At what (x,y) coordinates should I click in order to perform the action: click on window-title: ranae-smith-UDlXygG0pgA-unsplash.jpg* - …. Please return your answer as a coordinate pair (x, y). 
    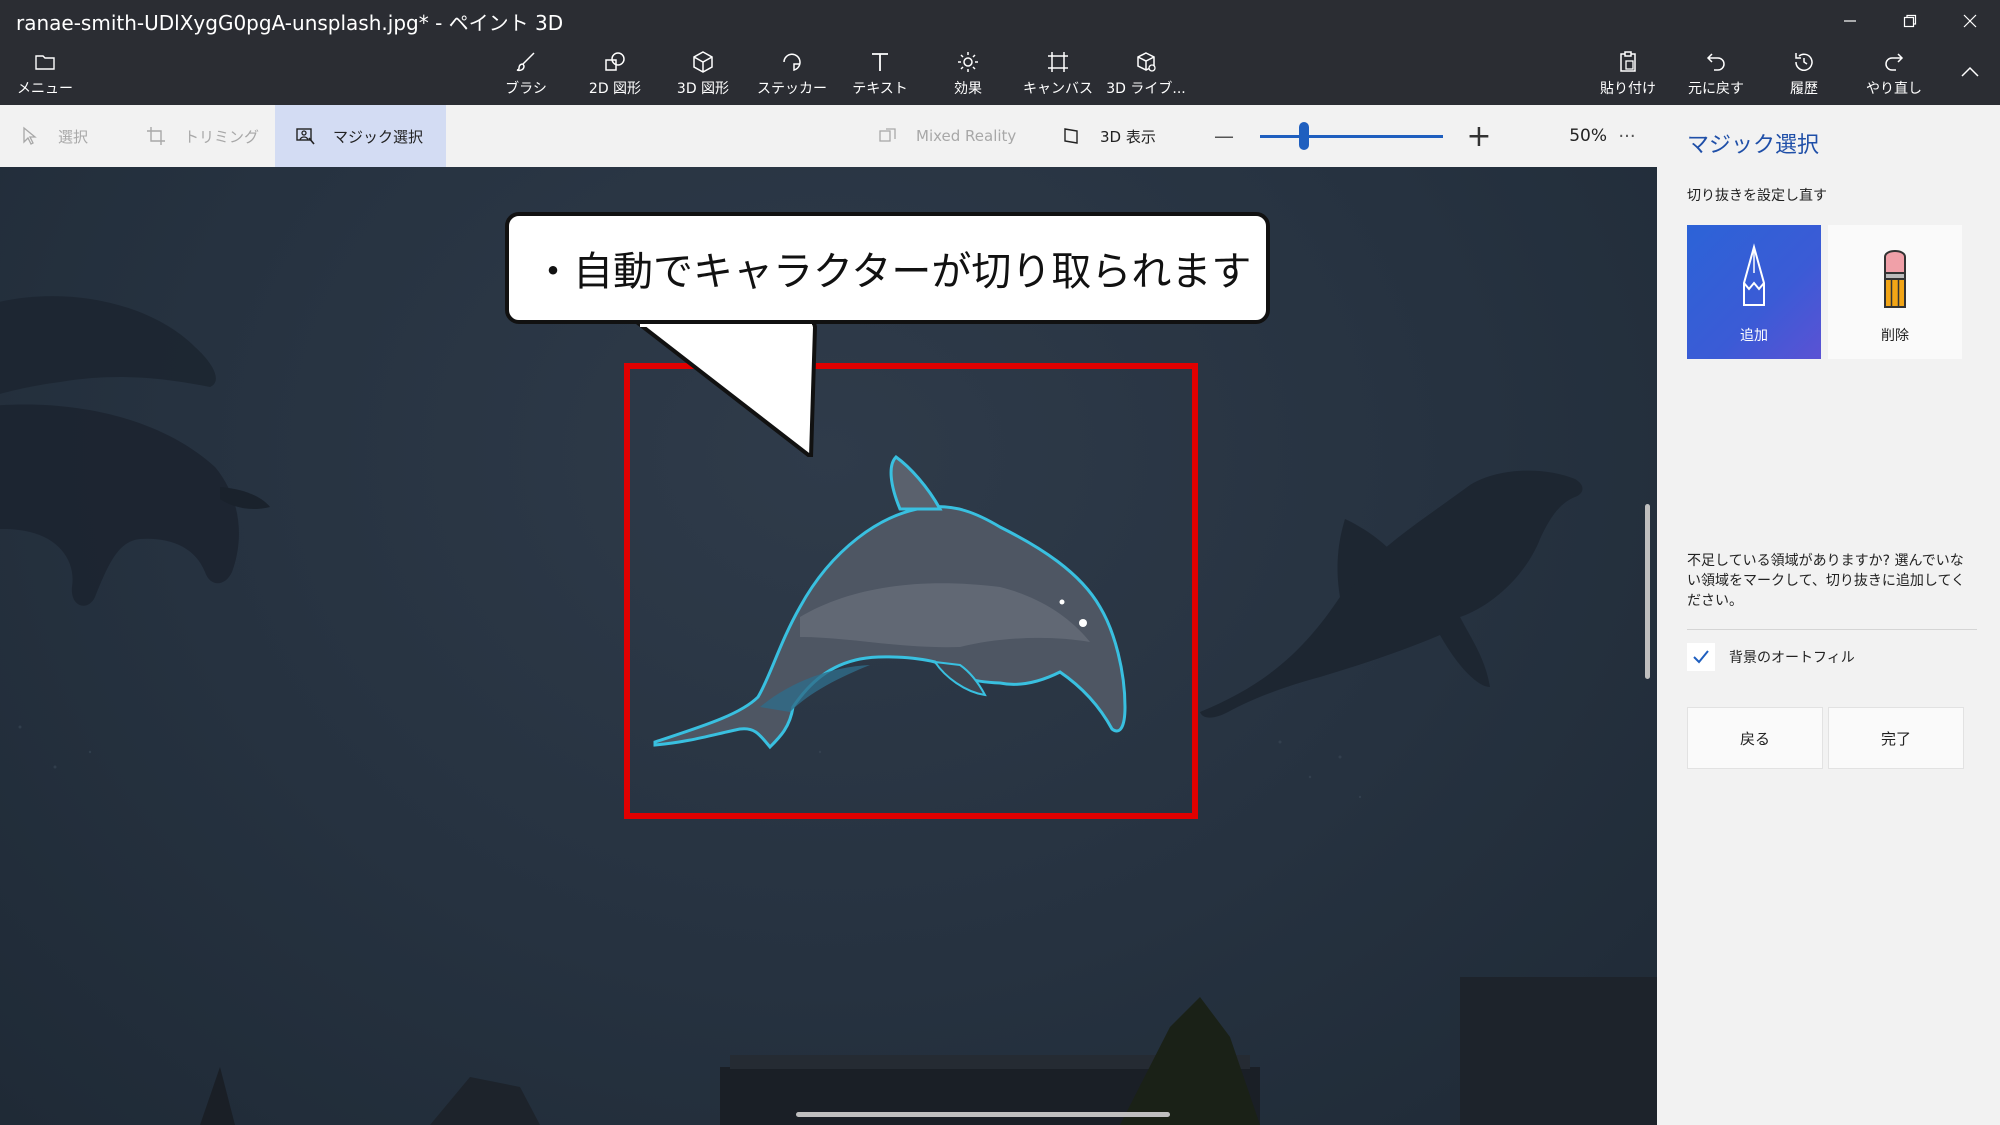
    Looking at the image, I should click on (290, 22).